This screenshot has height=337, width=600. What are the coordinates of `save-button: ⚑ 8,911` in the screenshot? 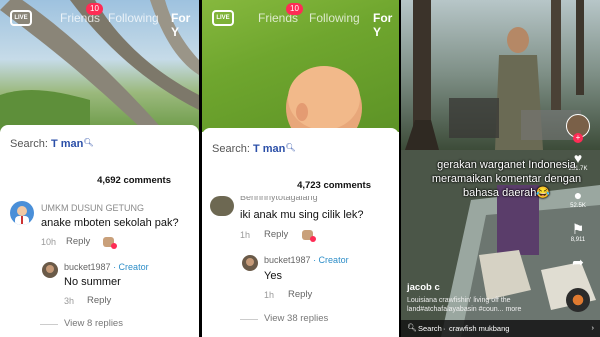 It's located at (578, 232).